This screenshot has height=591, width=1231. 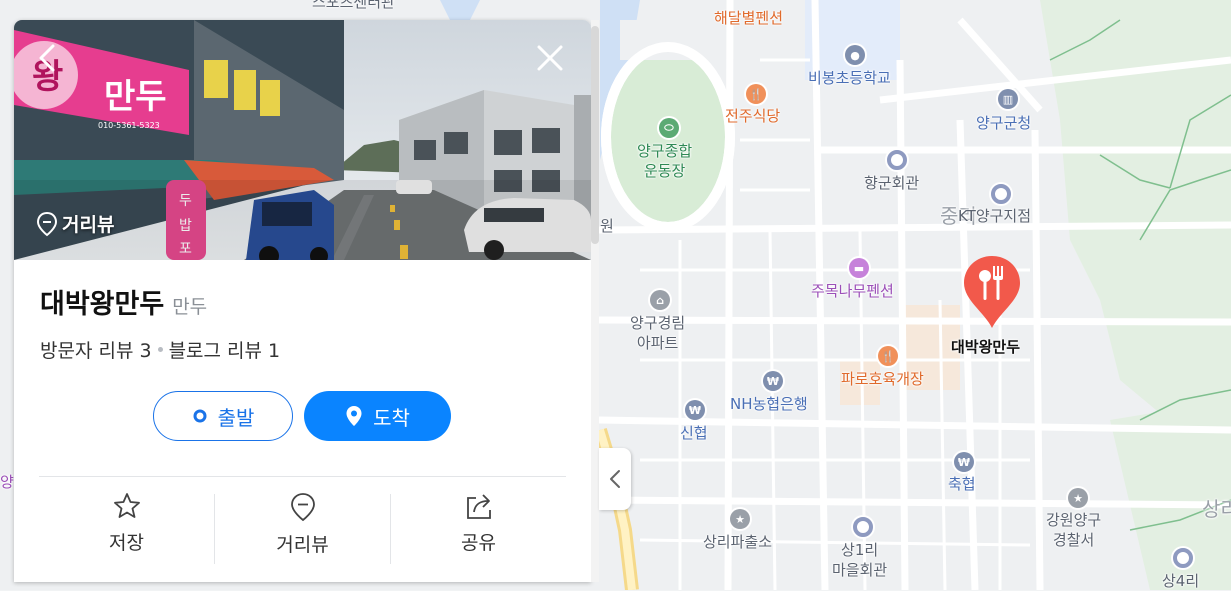 I want to click on close-icon, so click(x=550, y=58).